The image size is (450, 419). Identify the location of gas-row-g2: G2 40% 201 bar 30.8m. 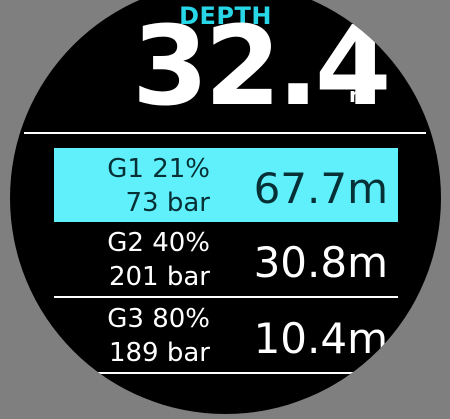
(226, 259).